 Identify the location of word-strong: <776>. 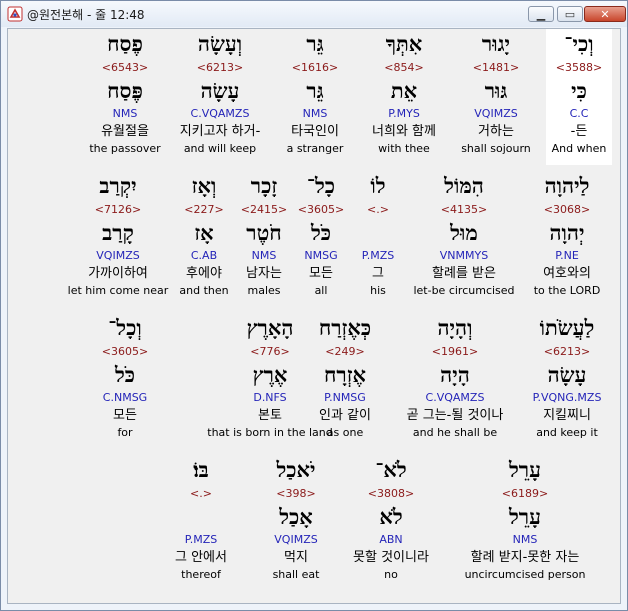
(270, 351).